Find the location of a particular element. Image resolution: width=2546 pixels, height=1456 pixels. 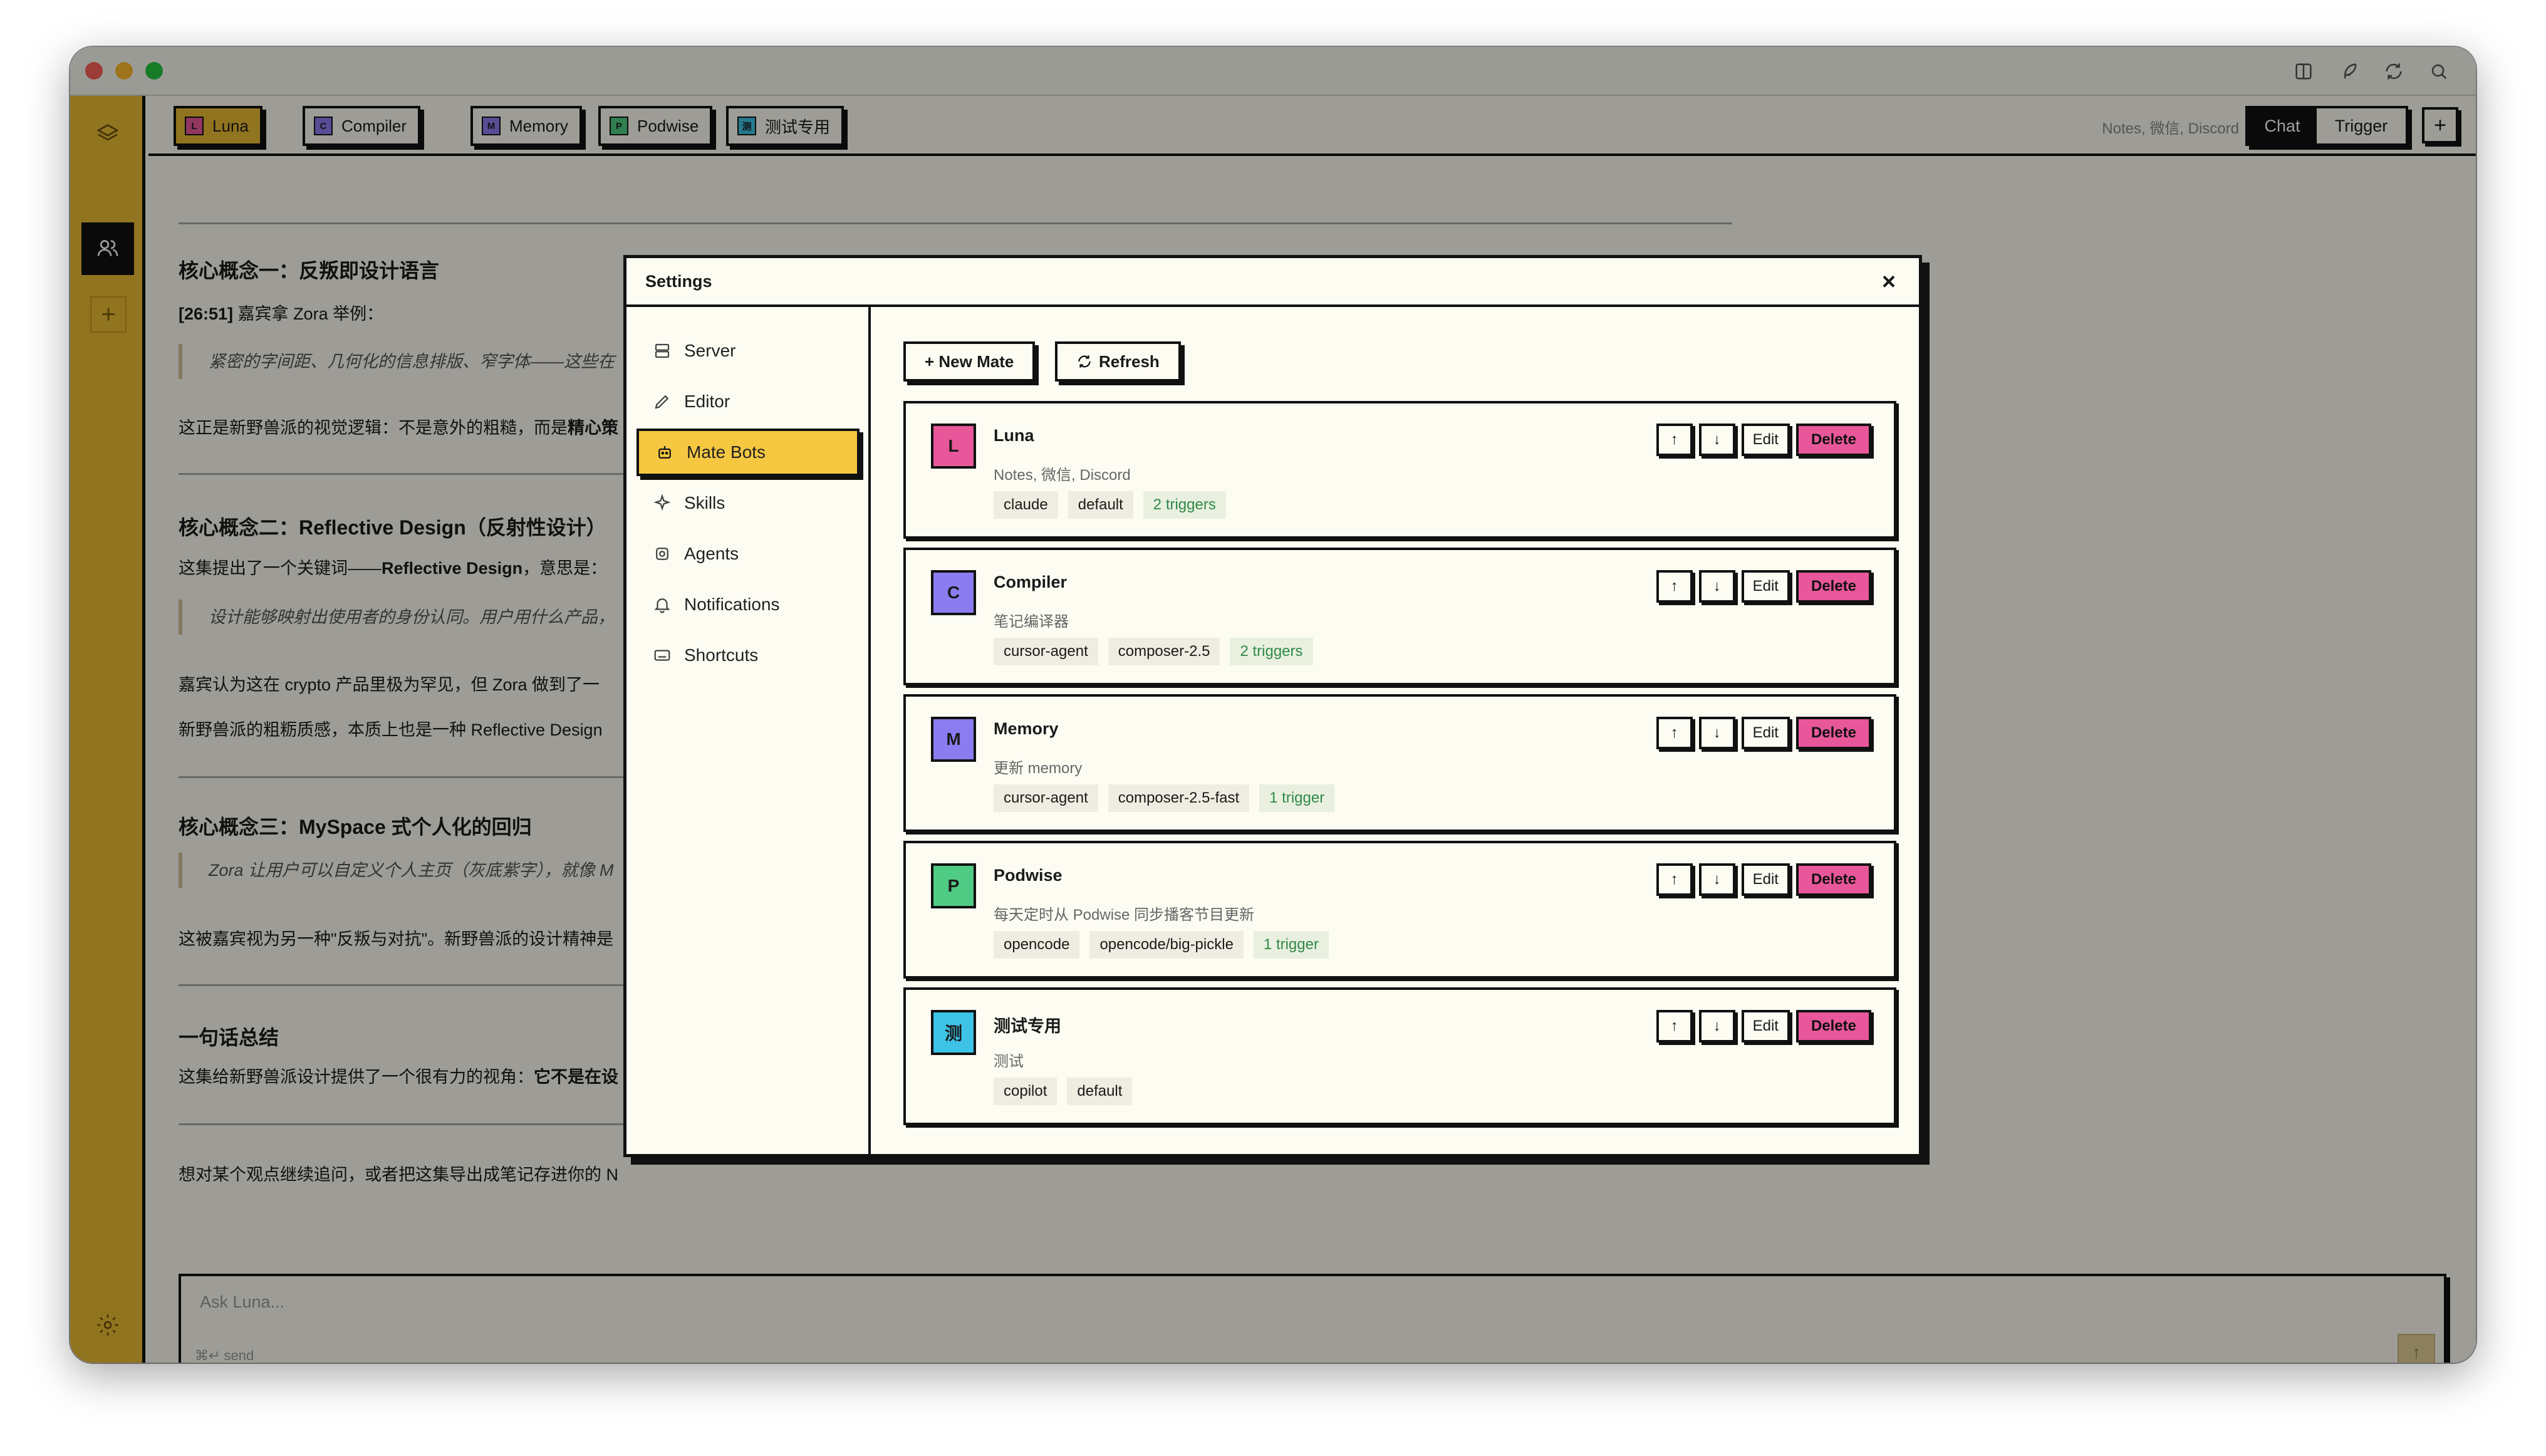

nav-label: Skills is located at coordinates (704, 503).